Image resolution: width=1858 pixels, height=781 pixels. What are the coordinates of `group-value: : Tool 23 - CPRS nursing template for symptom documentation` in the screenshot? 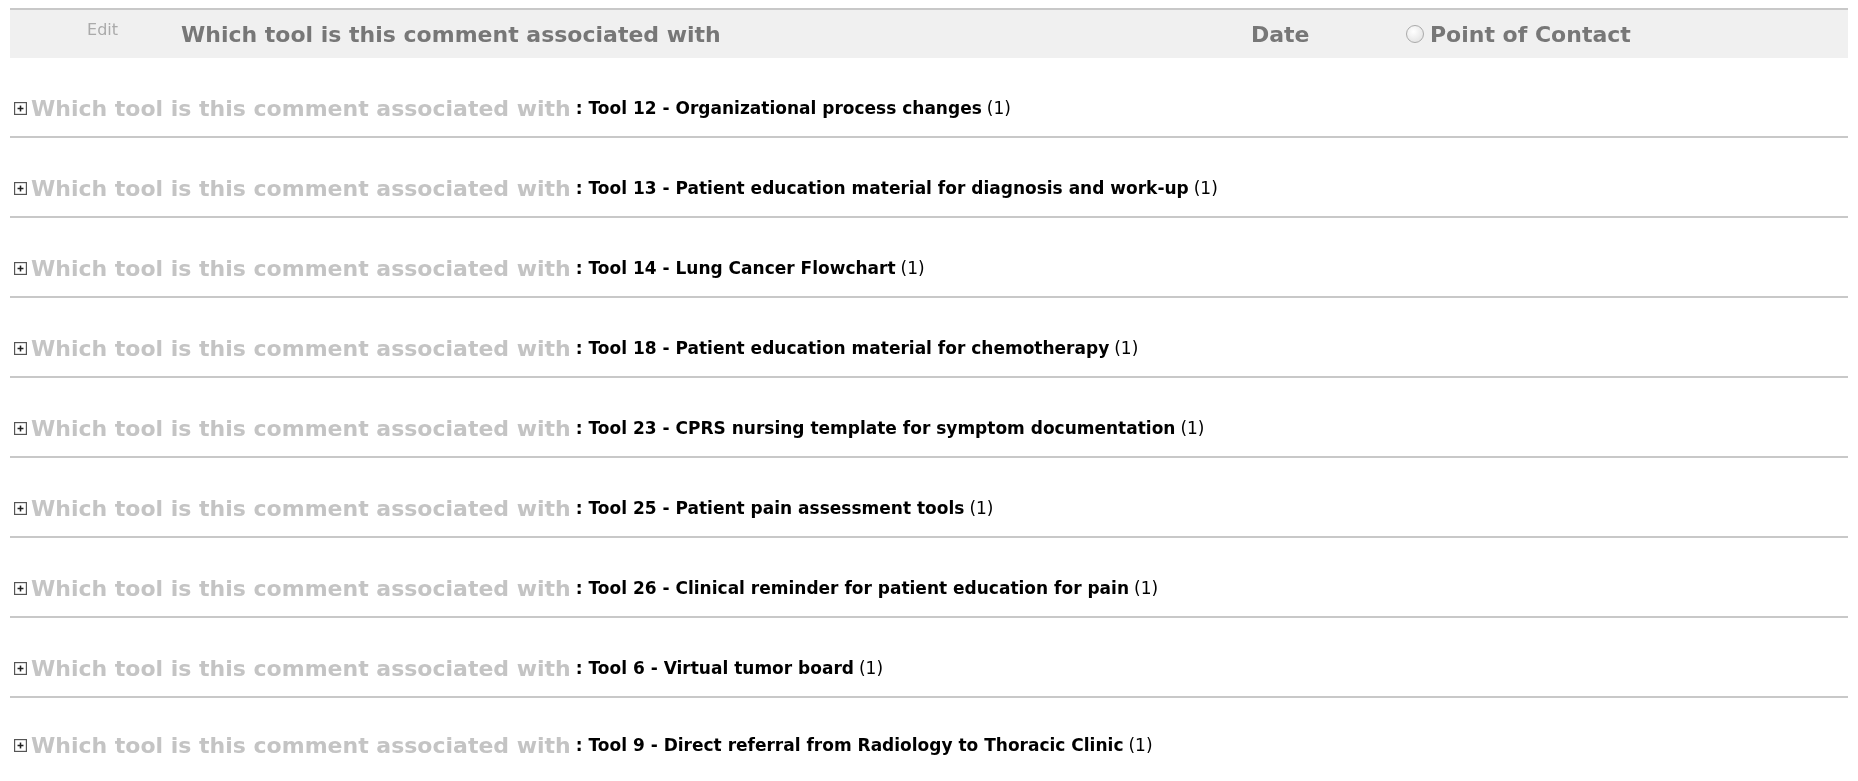 It's located at (875, 428).